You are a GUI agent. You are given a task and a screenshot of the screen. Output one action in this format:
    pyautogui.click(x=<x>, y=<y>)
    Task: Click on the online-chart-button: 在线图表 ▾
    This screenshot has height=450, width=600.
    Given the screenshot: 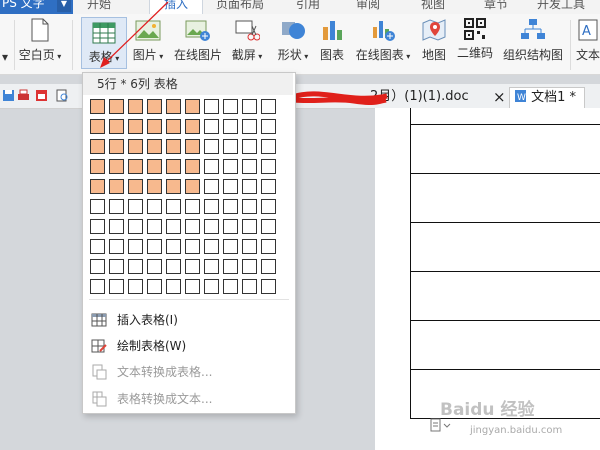 What is the action you would take?
    pyautogui.click(x=383, y=40)
    